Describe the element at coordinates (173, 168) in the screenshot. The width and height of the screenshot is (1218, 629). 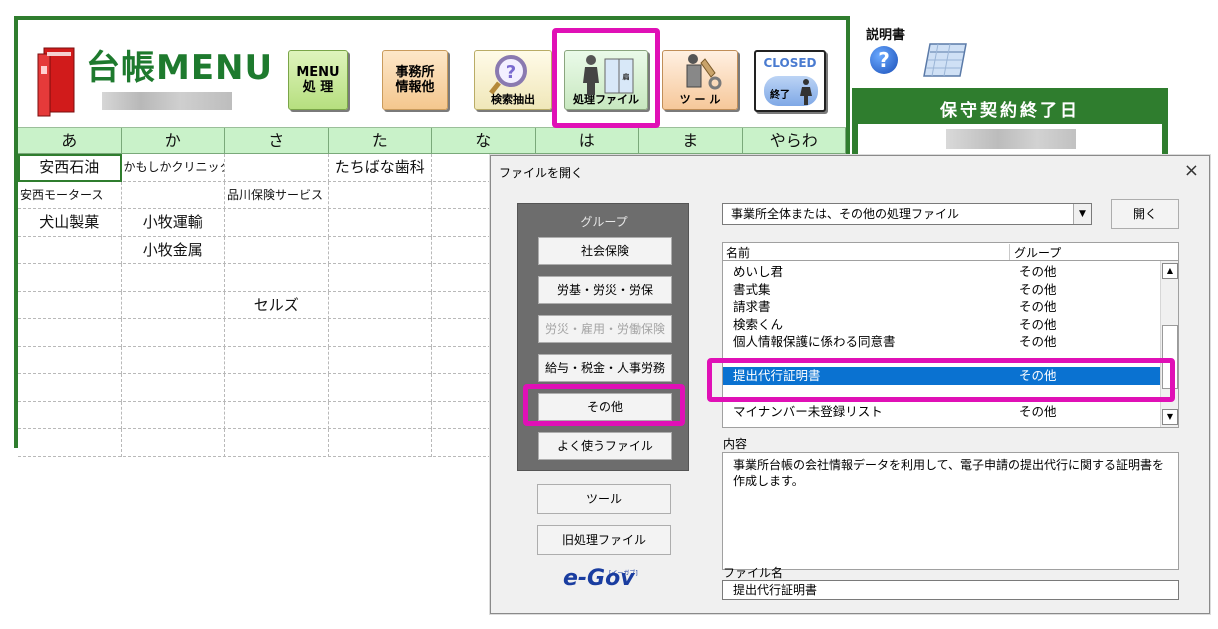
I see `company-cell: かもしかクリニック` at that location.